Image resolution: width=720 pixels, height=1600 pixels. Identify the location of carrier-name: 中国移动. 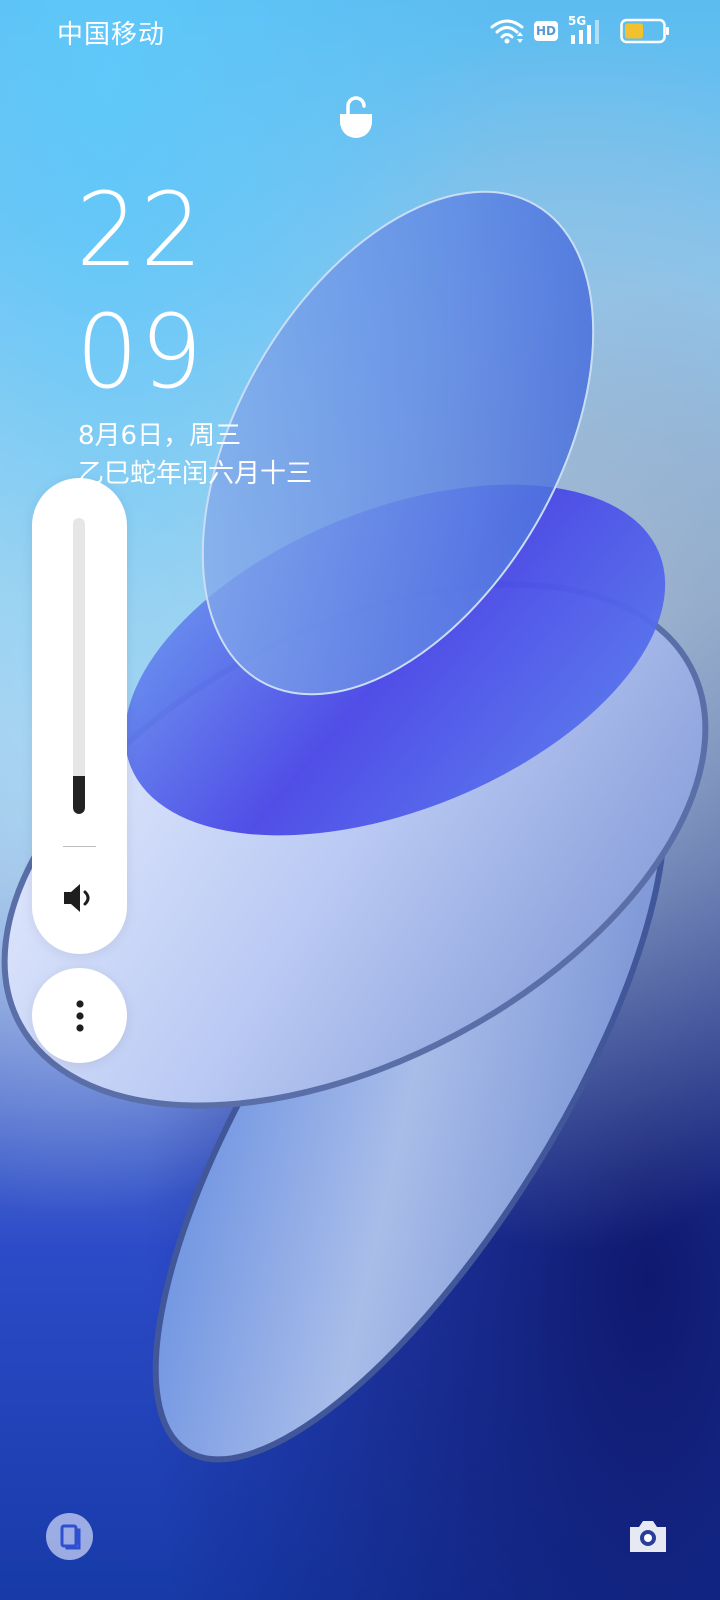
(111, 35).